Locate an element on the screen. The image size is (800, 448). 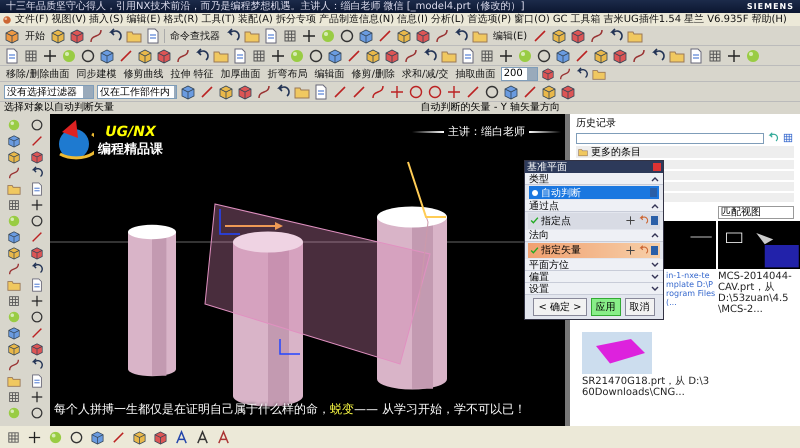
presenter-caption: 主讲：缁白老师 is located at coordinates (486, 131).